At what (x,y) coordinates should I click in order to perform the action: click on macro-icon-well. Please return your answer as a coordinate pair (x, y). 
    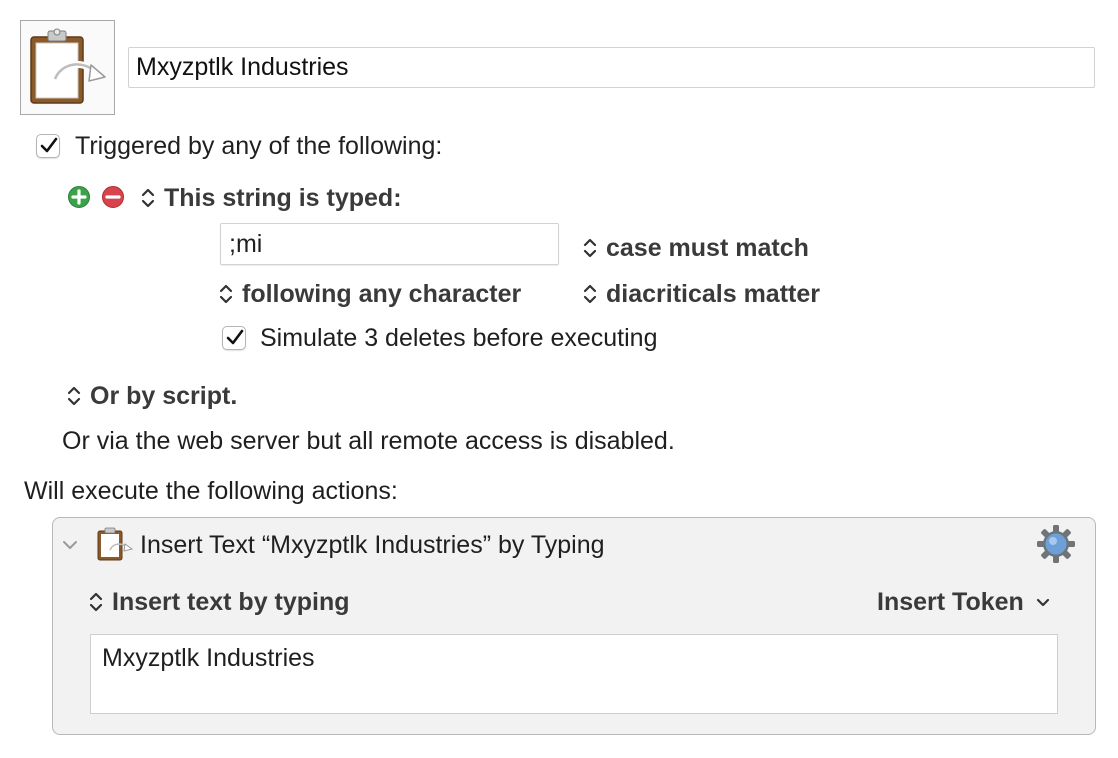
    Looking at the image, I should click on (67, 67).